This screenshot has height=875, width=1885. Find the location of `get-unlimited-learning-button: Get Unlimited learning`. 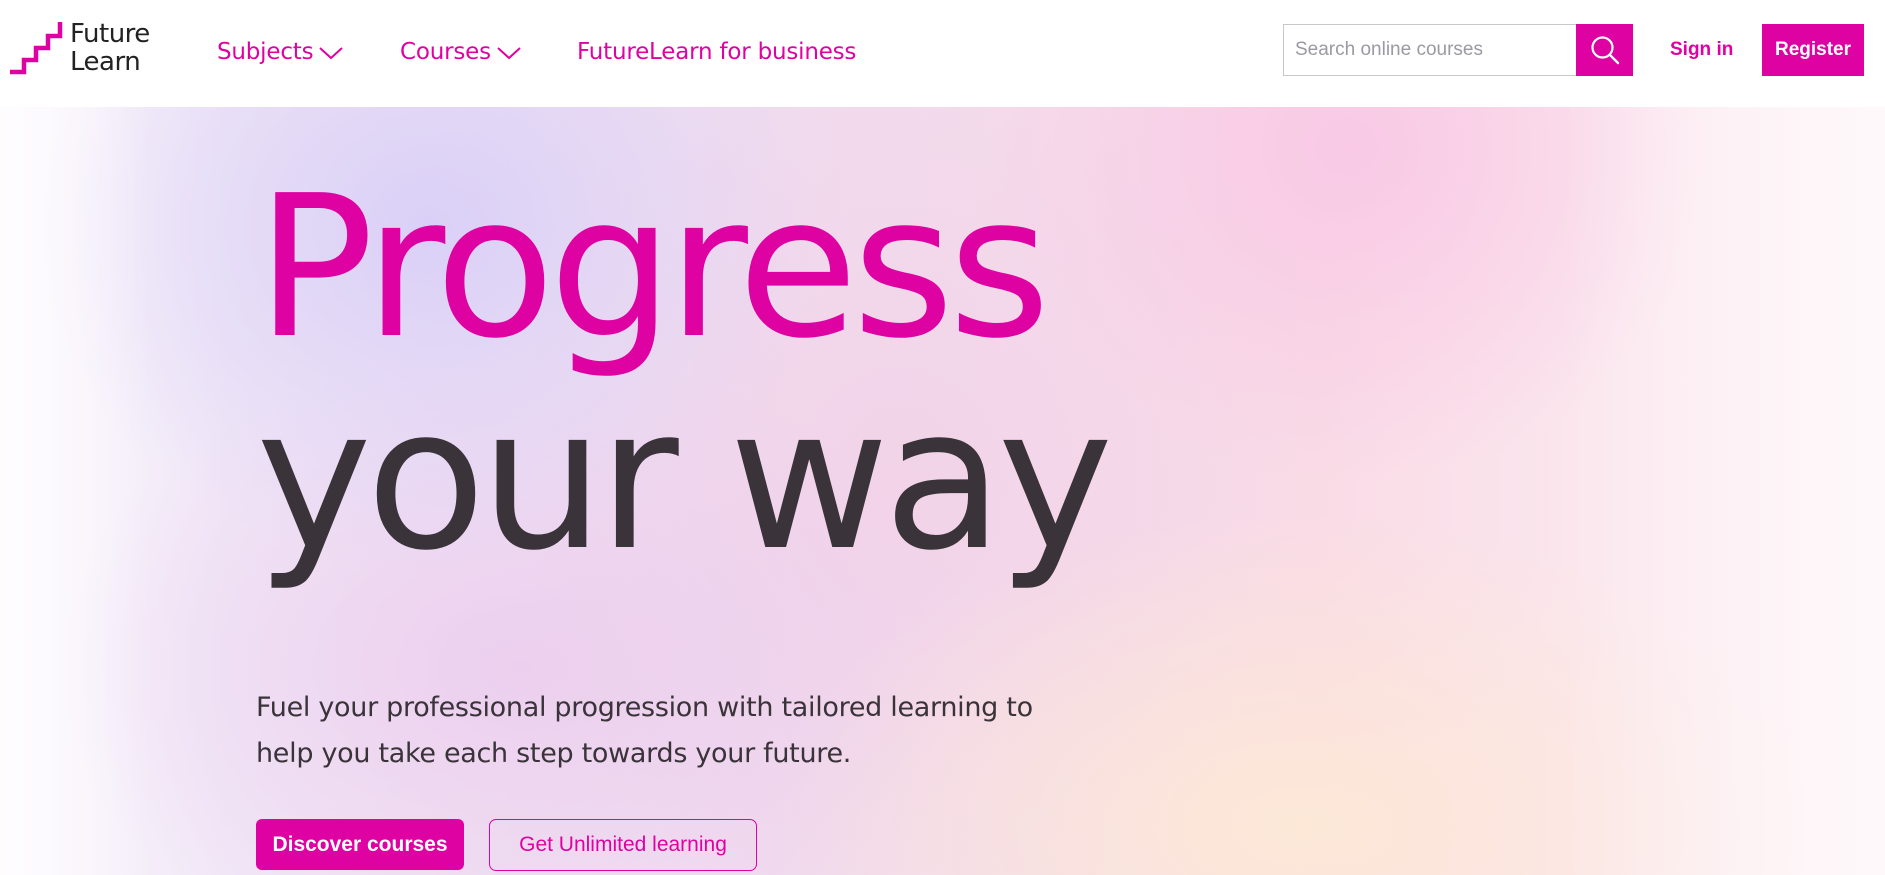

get-unlimited-learning-button: Get Unlimited learning is located at coordinates (623, 845).